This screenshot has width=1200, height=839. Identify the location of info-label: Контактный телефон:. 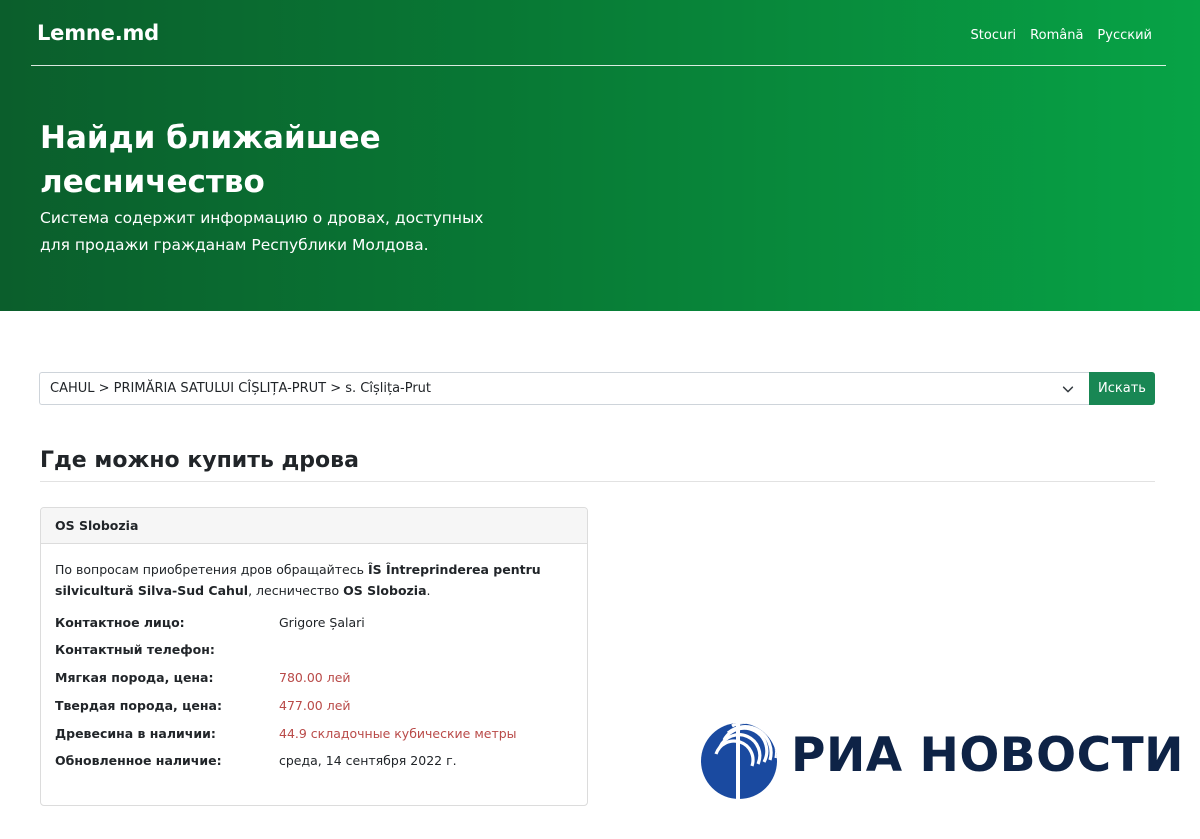
(135, 649).